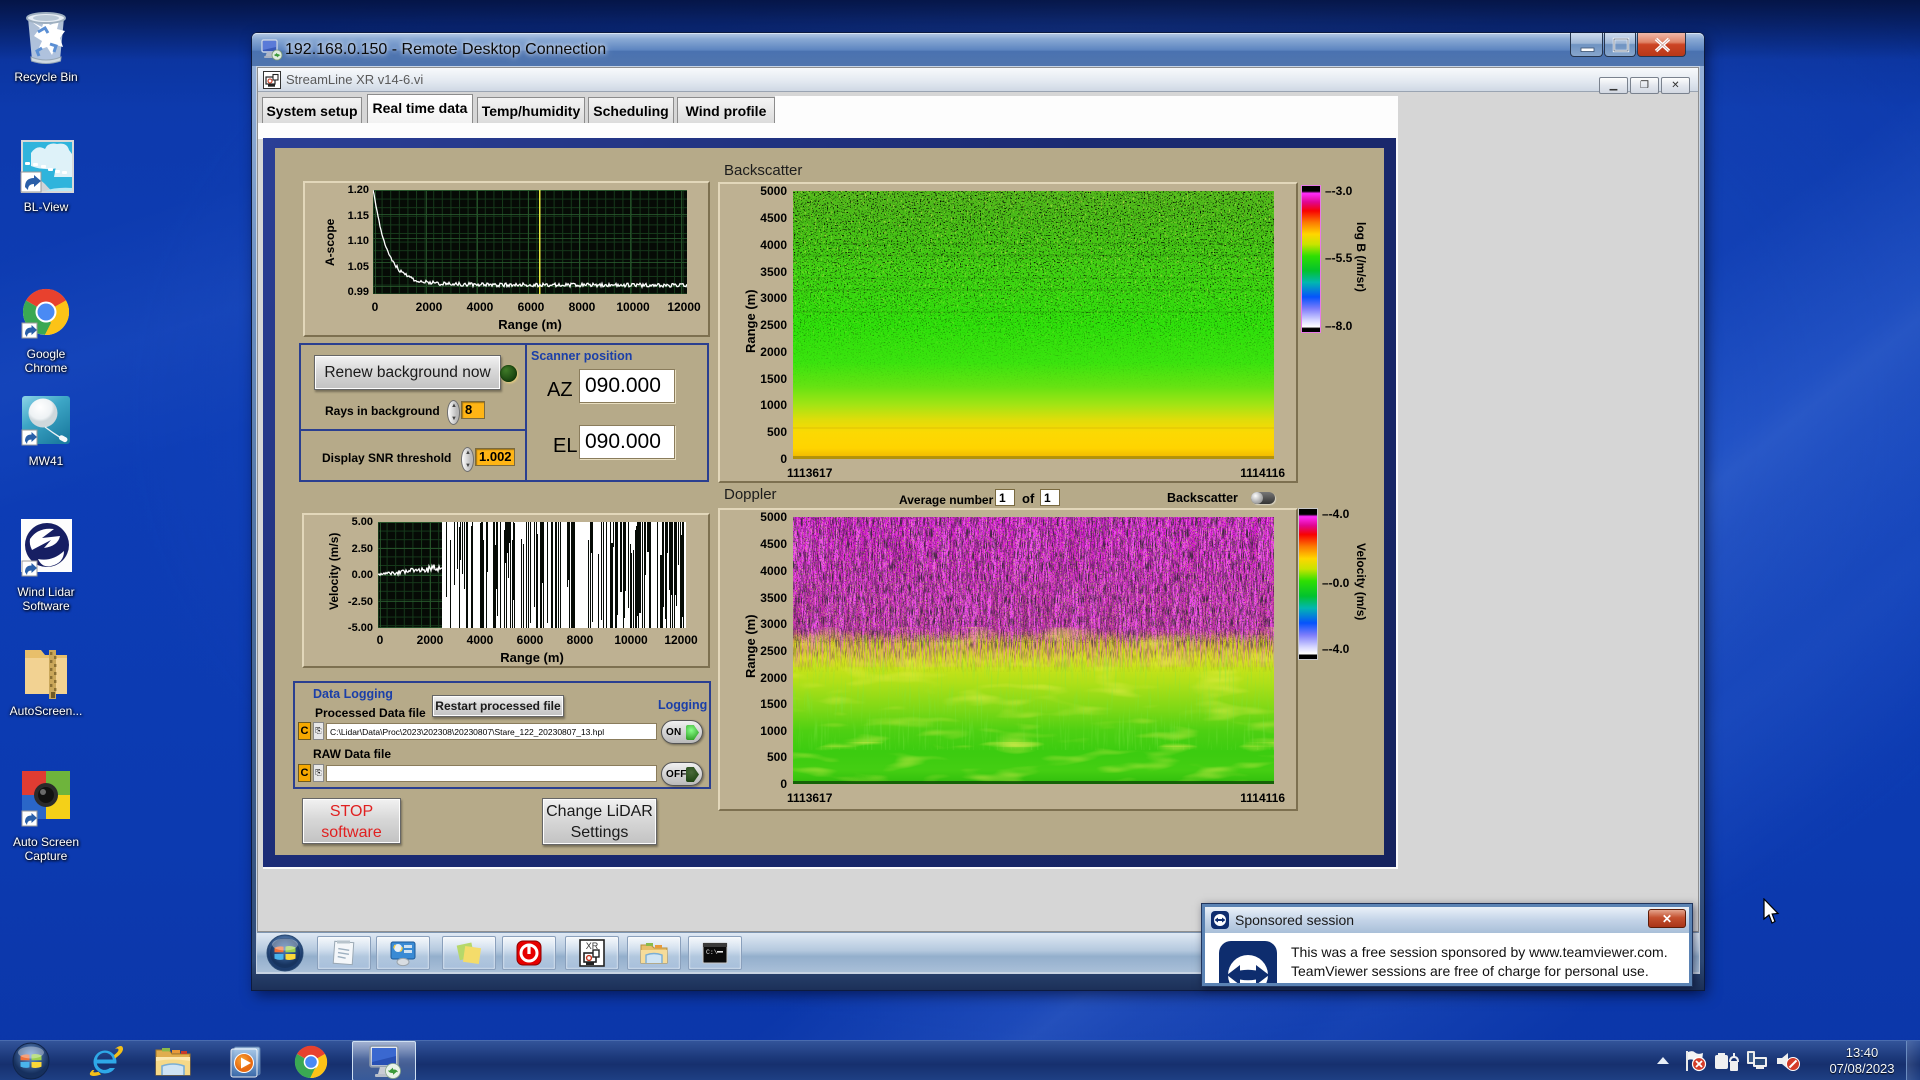  Describe the element at coordinates (712, 952) in the screenshot. I see `svg-text: C:\` at that location.